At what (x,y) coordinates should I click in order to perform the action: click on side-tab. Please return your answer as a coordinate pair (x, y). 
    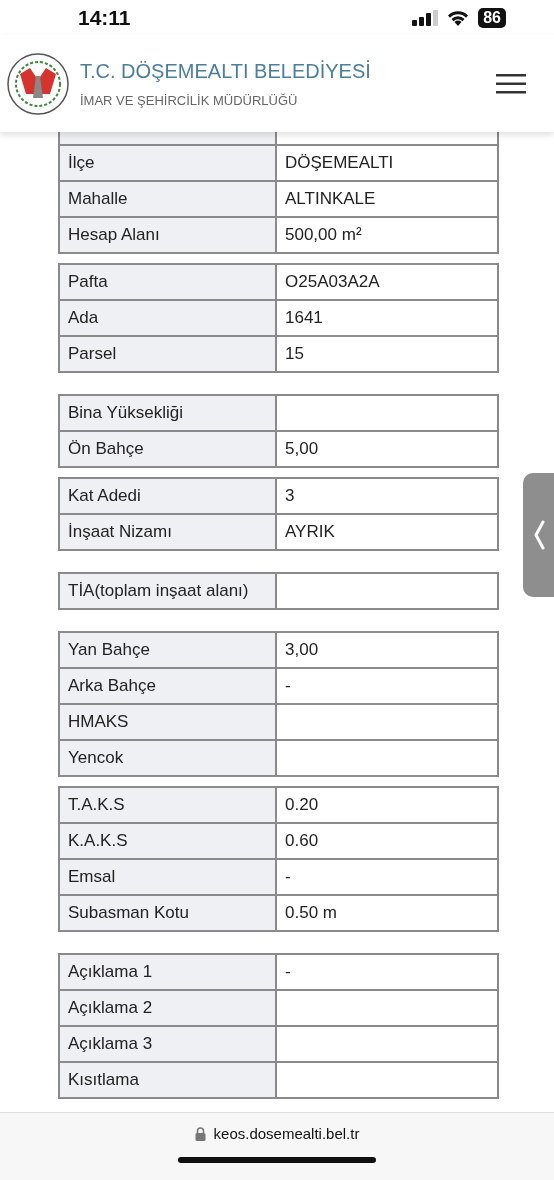
    Looking at the image, I should click on (538, 535).